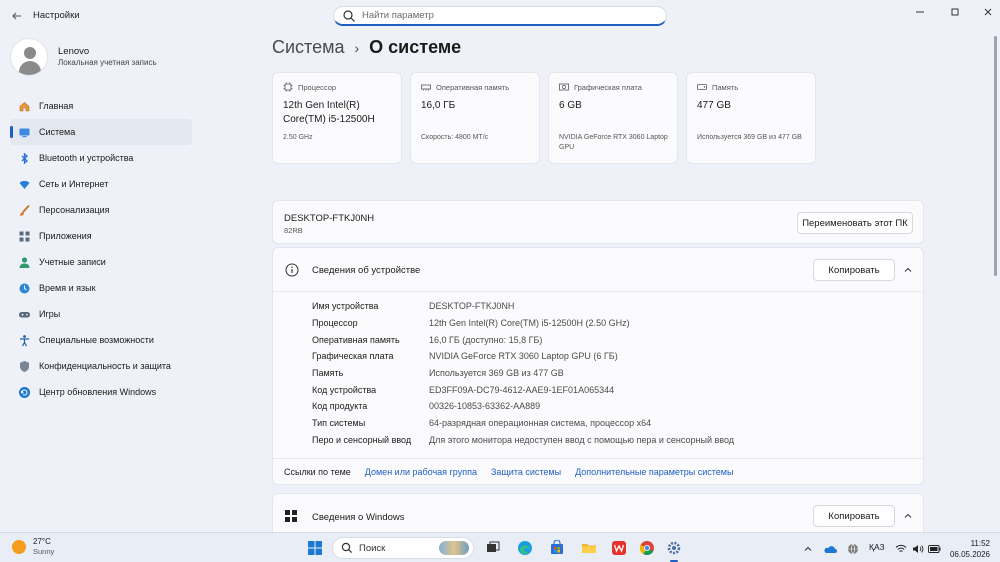 This screenshot has height=562, width=1000. I want to click on card-label: Оперативная память, so click(473, 87).